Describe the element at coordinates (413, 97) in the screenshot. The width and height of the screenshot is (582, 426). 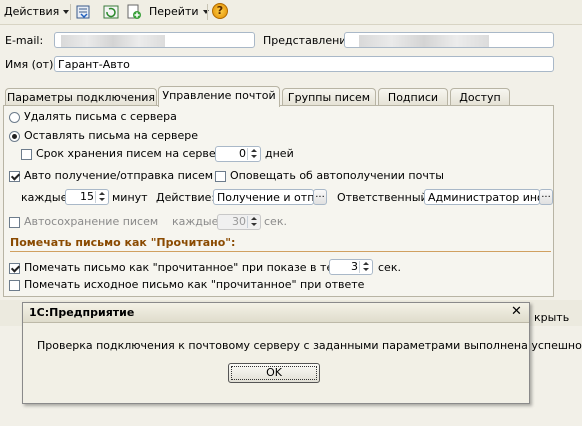
I see `tab-signatures: Подписи` at that location.